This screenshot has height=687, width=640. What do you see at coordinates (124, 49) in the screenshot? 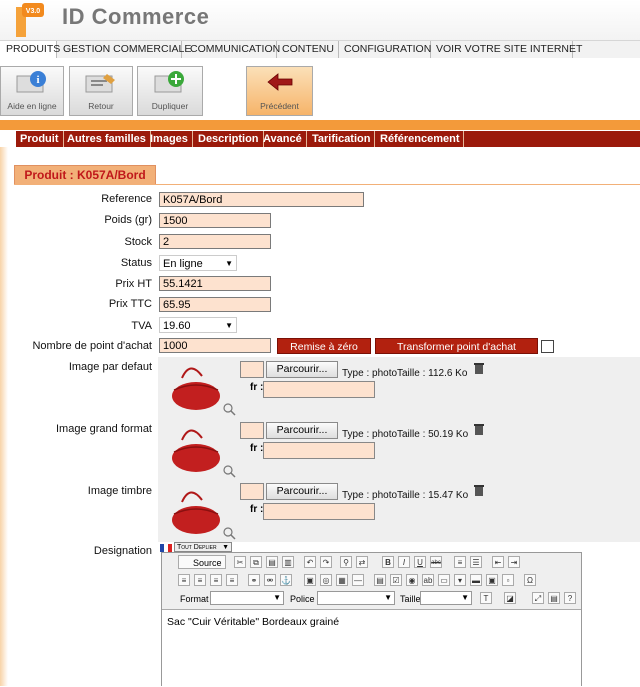
I see `menu-gestion-commerciale: GESTION COMMERCIALE` at bounding box center [124, 49].